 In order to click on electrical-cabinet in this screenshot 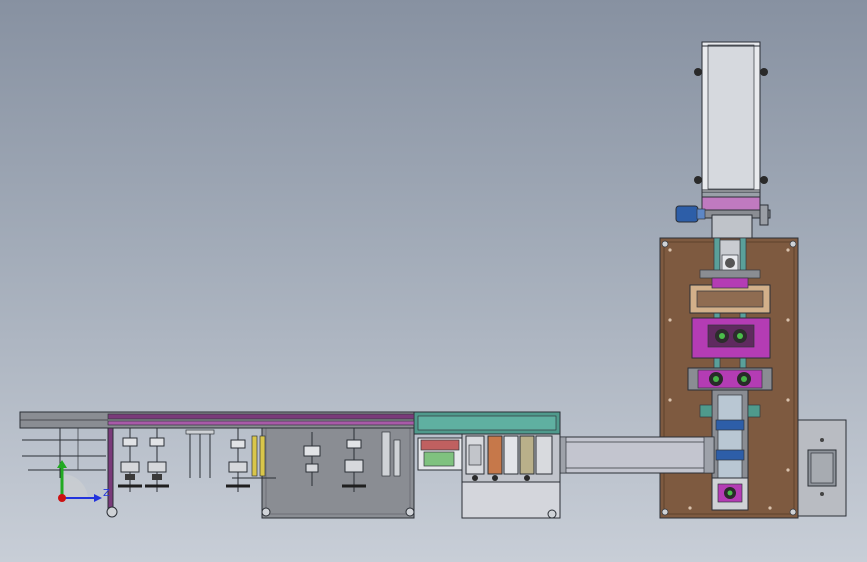, I will do `click(822, 468)`.